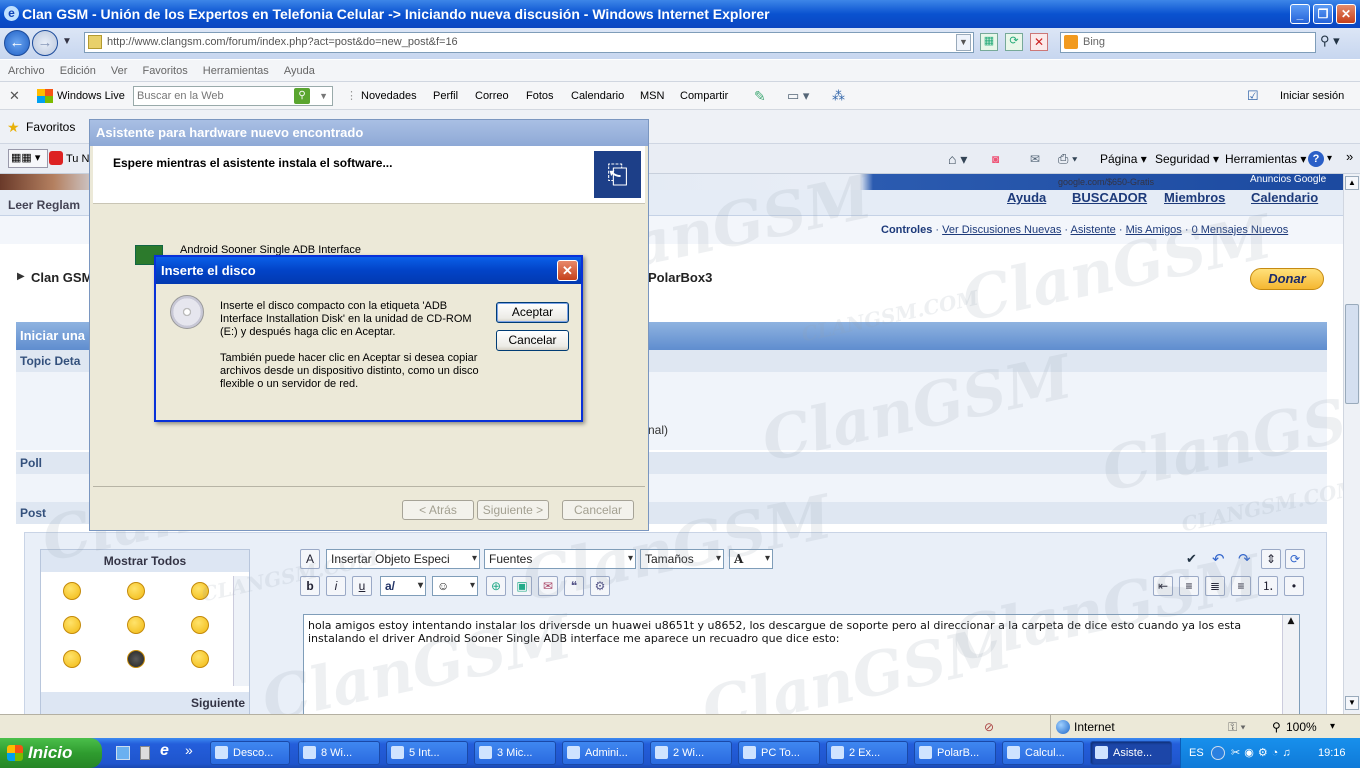 Image resolution: width=1360 pixels, height=768 pixels. Describe the element at coordinates (1268, 586) in the screenshot. I see `numbered-list-icon: ⒈` at that location.